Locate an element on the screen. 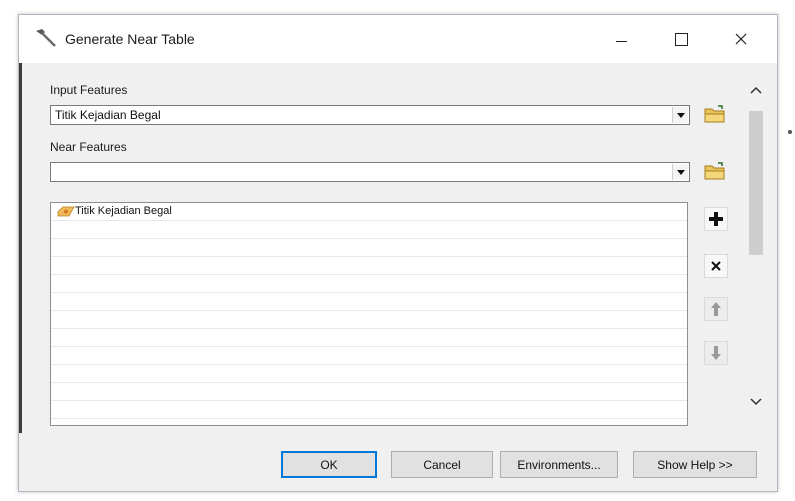 This screenshot has width=795, height=501. delete-x-icon is located at coordinates (716, 266).